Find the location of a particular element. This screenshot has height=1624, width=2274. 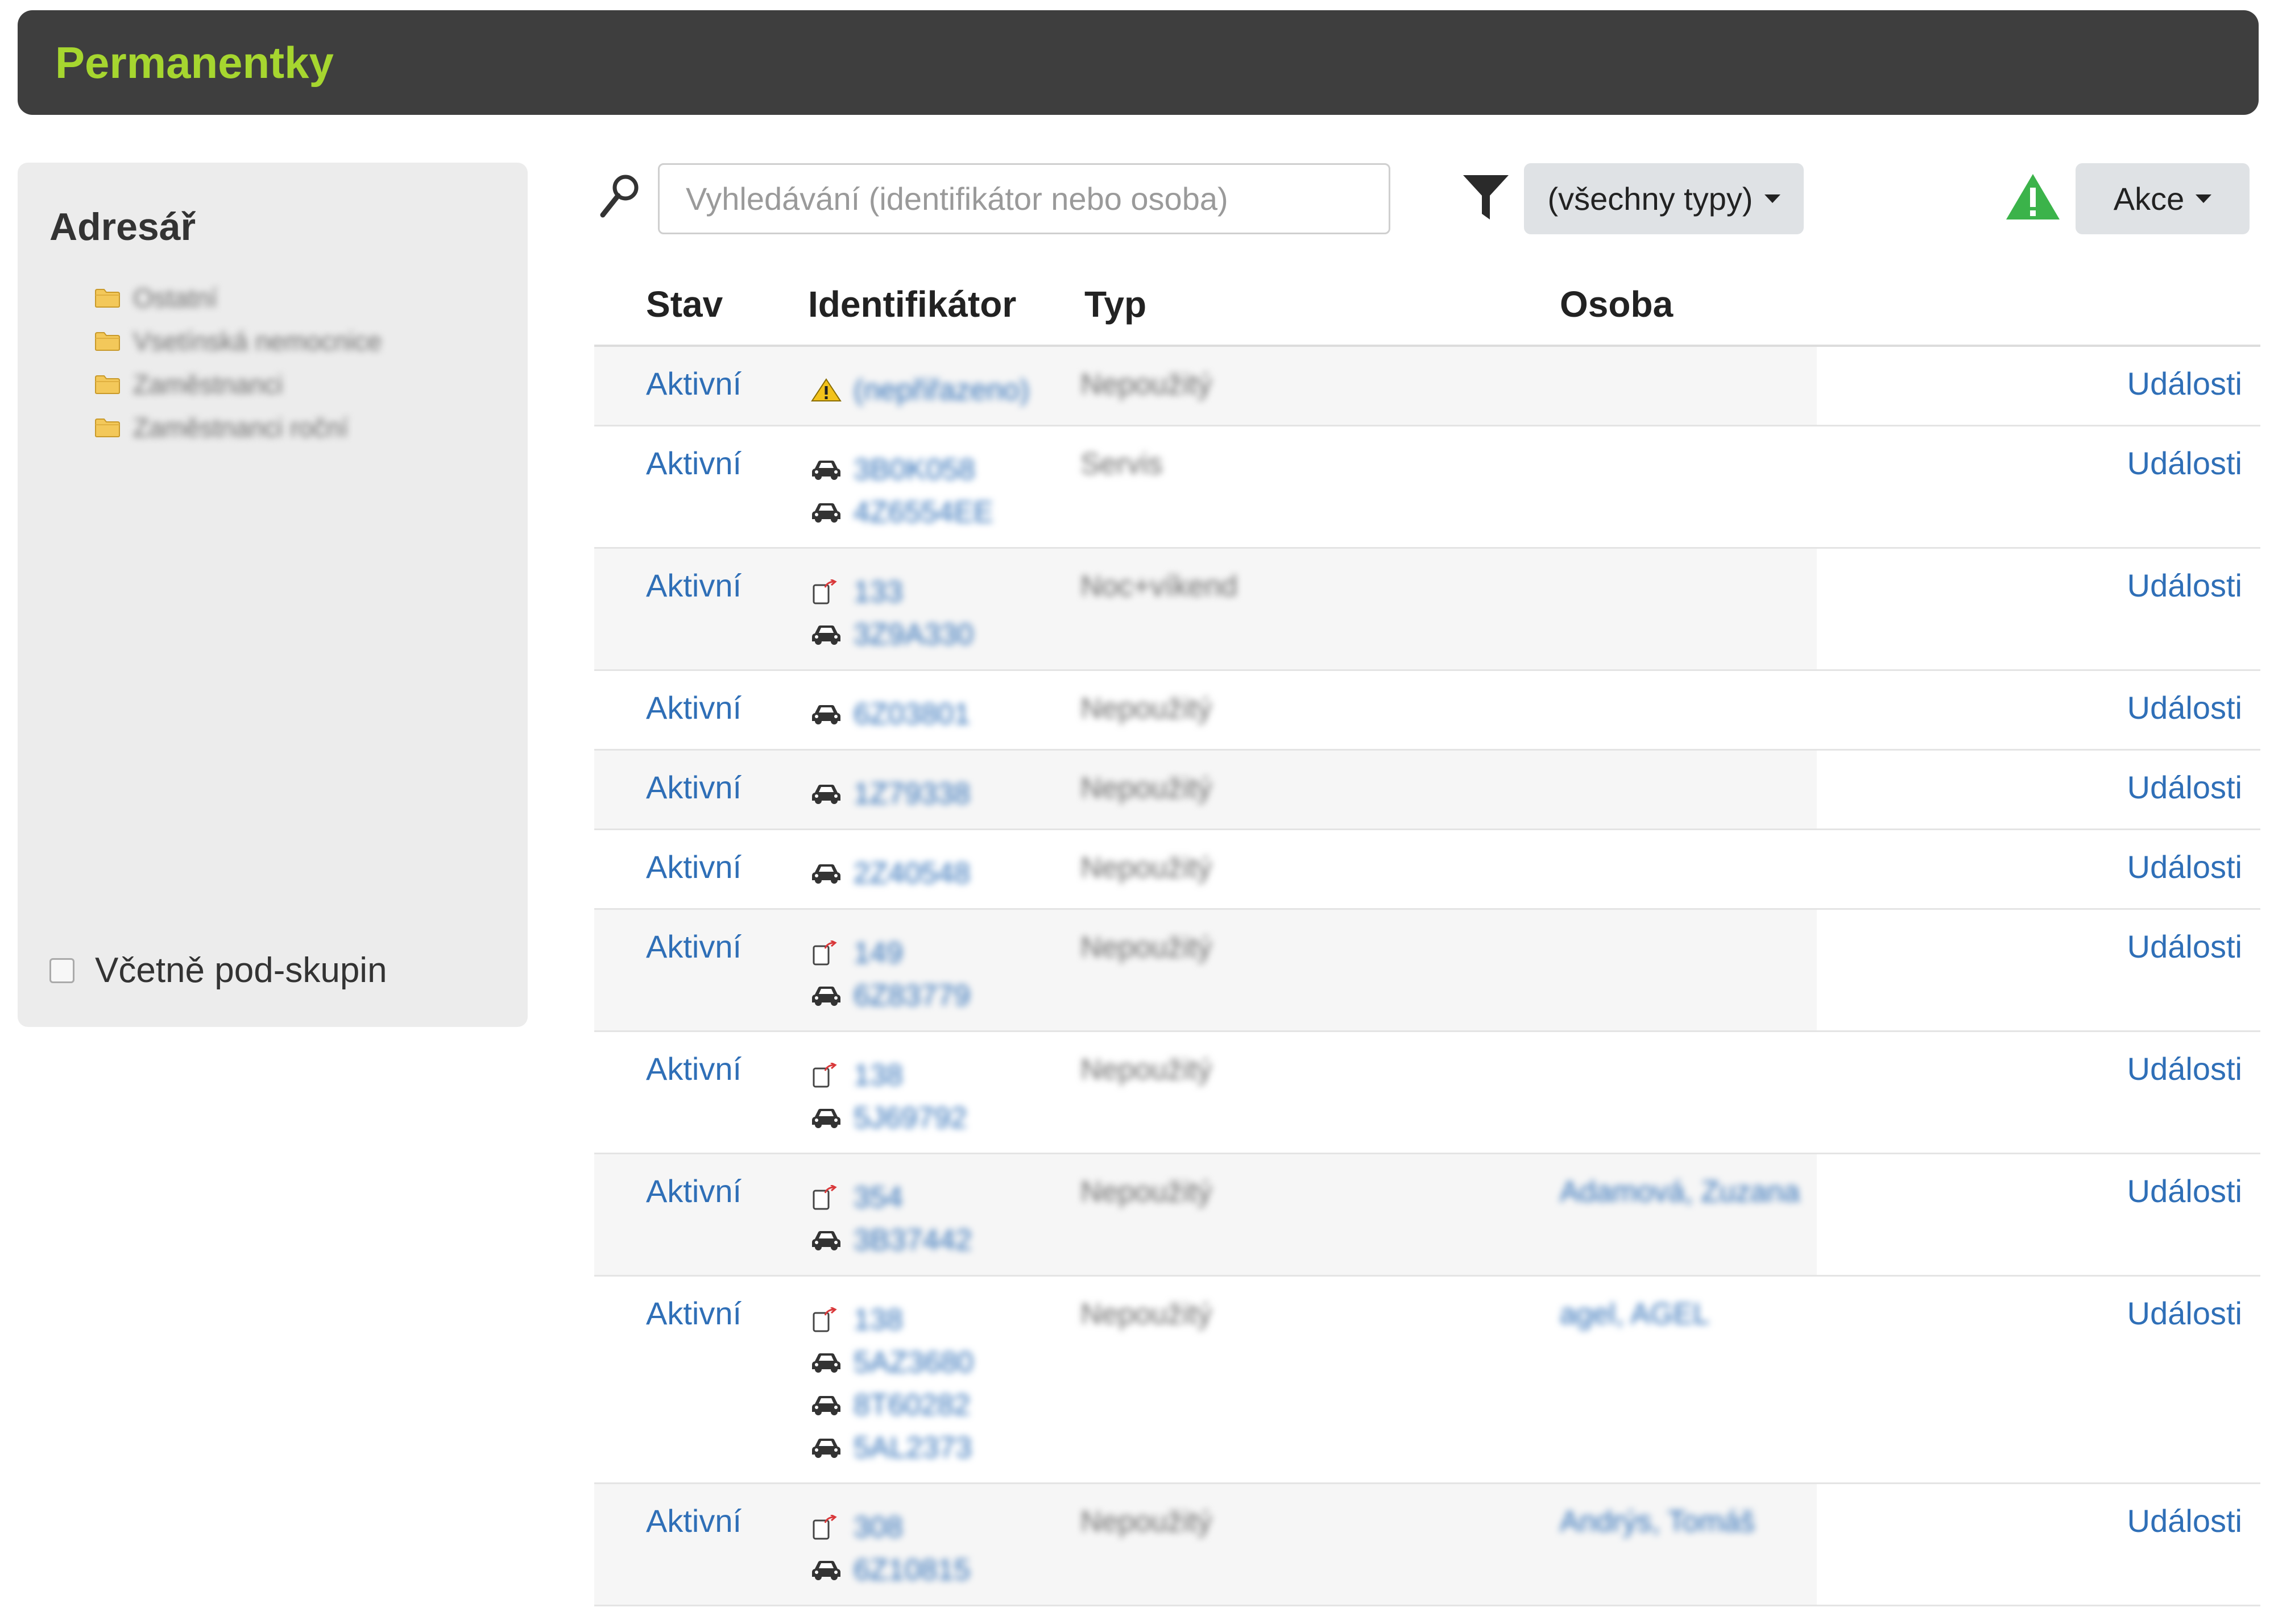

identifier-item: 1Z79338 is located at coordinates (890, 793).